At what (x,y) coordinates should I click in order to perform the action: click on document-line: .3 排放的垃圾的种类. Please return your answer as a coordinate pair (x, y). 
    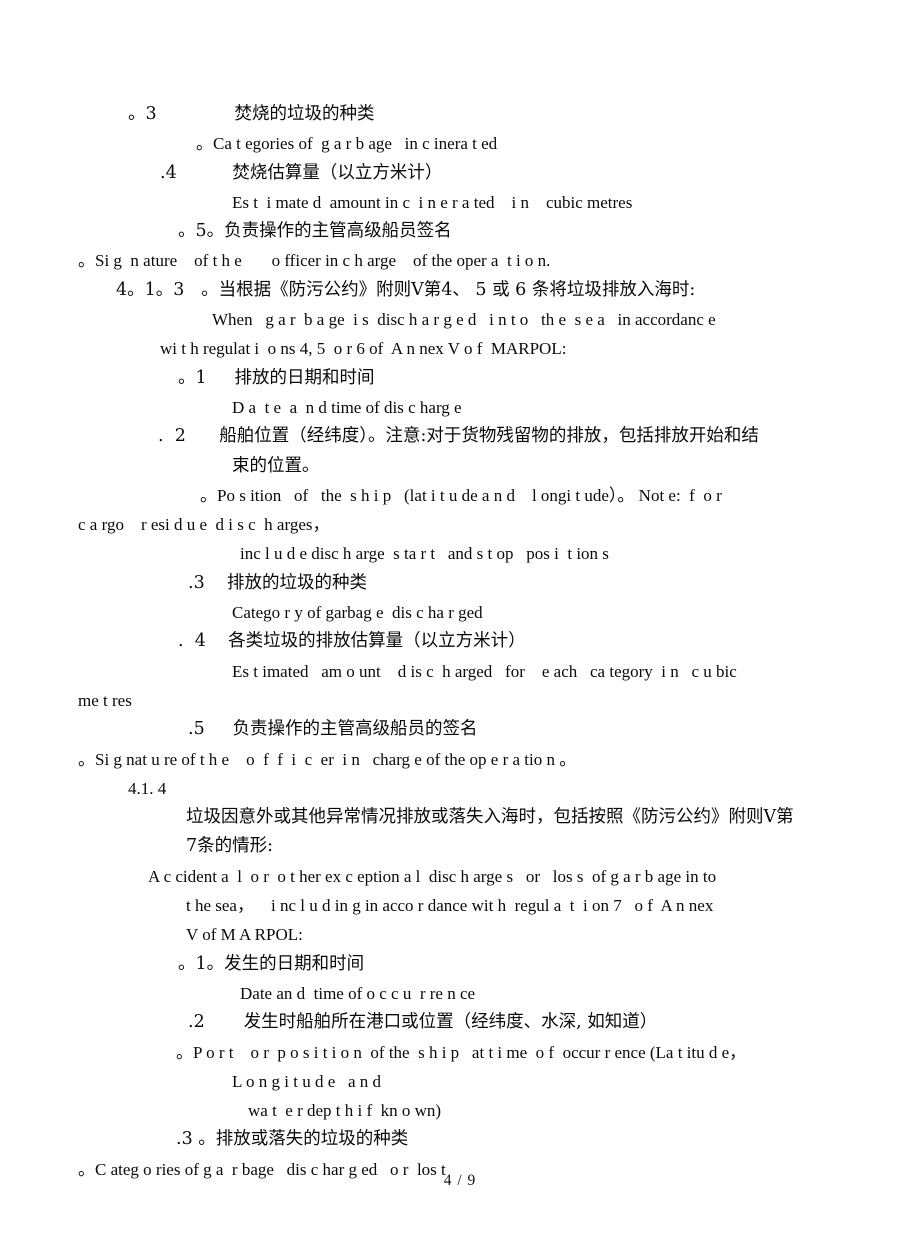
    Looking at the image, I should click on (277, 582).